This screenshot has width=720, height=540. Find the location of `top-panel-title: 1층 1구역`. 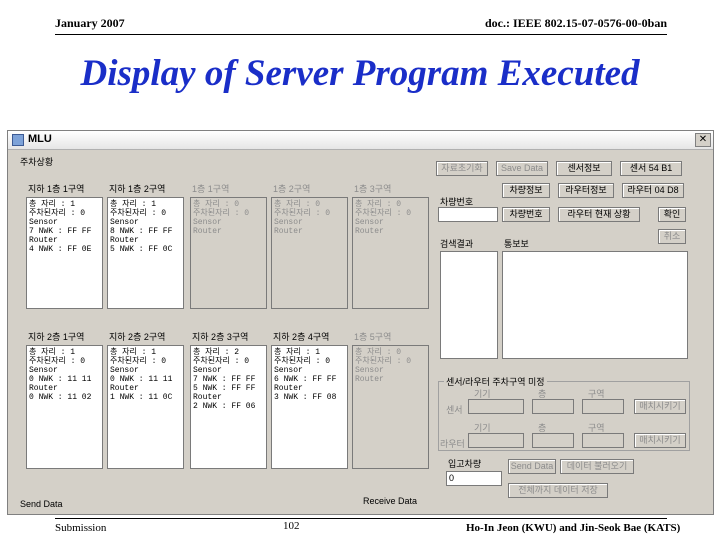

top-panel-title: 1층 1구역 is located at coordinates (211, 189).